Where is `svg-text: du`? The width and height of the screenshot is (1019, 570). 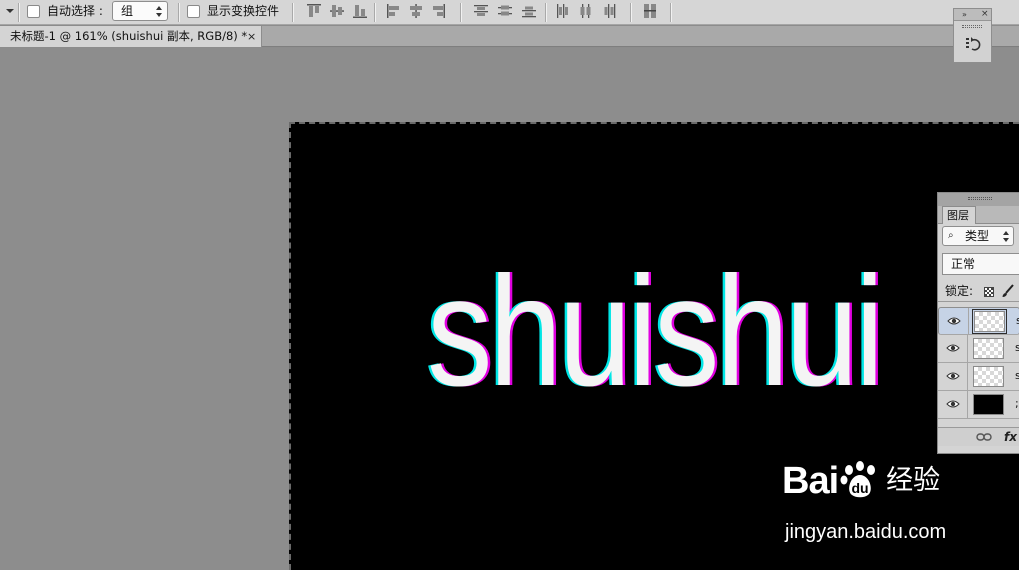 svg-text: du is located at coordinates (860, 488).